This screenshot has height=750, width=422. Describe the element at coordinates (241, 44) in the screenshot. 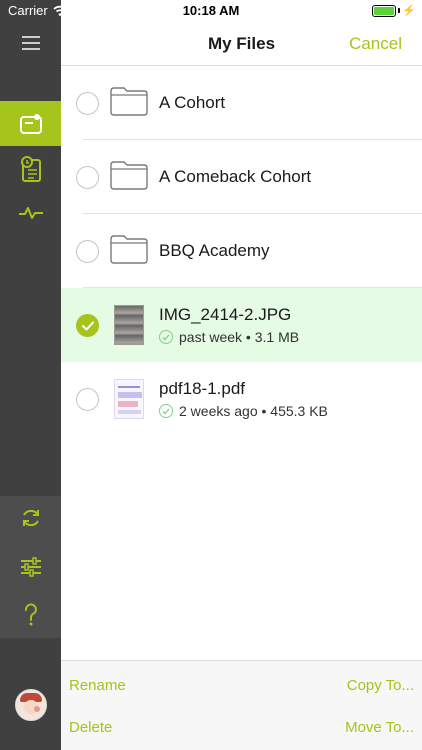

I see `nav-bar: My Files Cancel` at that location.